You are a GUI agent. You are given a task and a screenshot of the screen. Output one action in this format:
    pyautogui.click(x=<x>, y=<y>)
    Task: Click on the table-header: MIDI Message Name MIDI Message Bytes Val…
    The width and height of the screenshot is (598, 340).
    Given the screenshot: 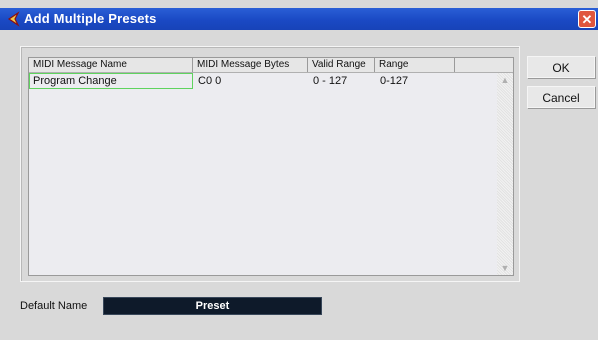 What is the action you would take?
    pyautogui.click(x=271, y=65)
    